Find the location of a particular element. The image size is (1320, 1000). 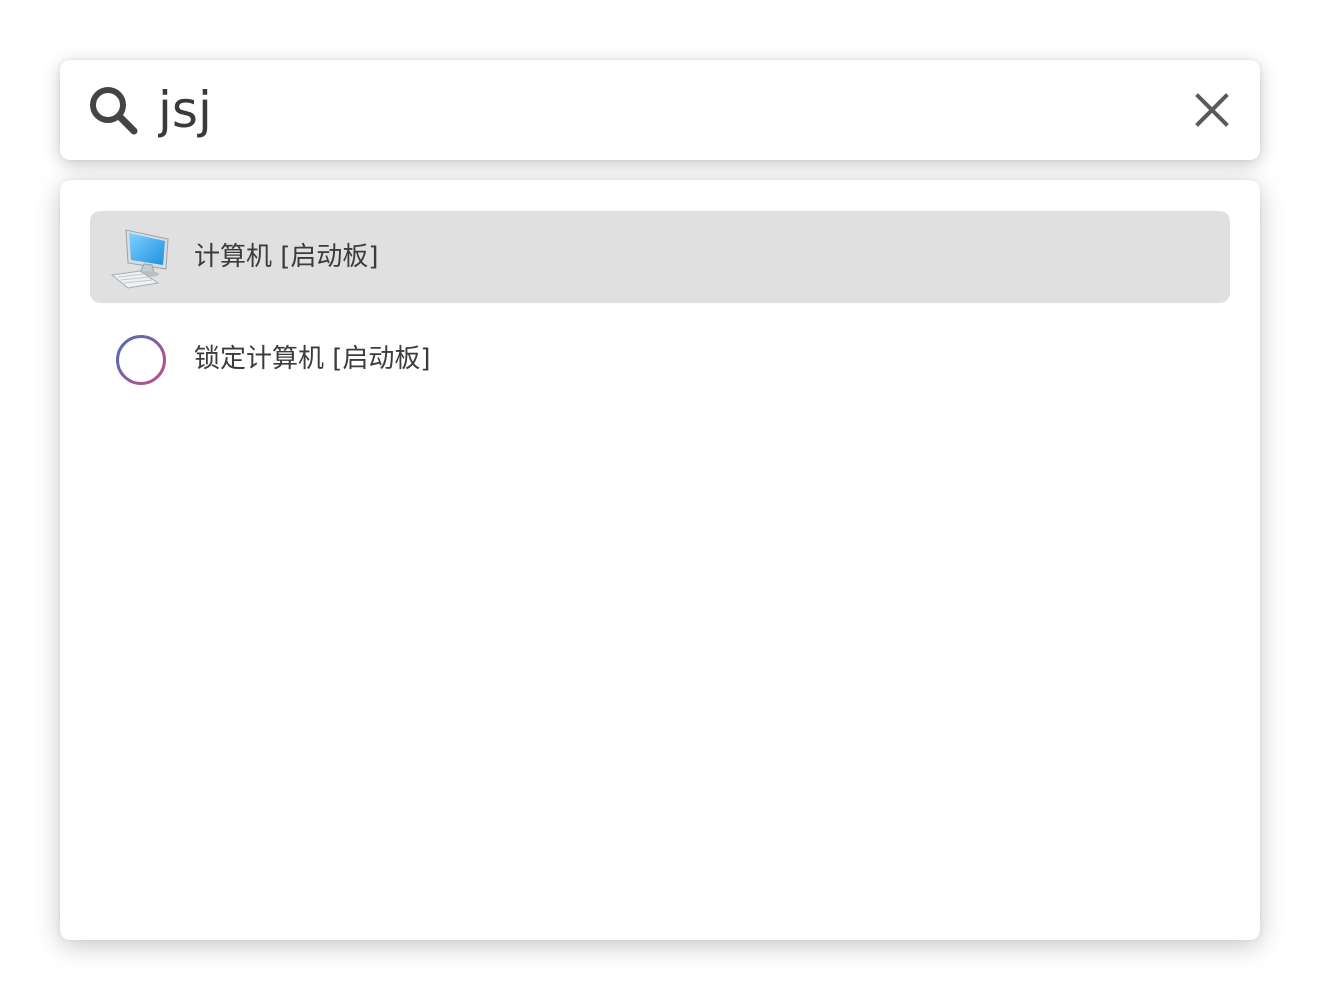

search-icon is located at coordinates (114, 111).